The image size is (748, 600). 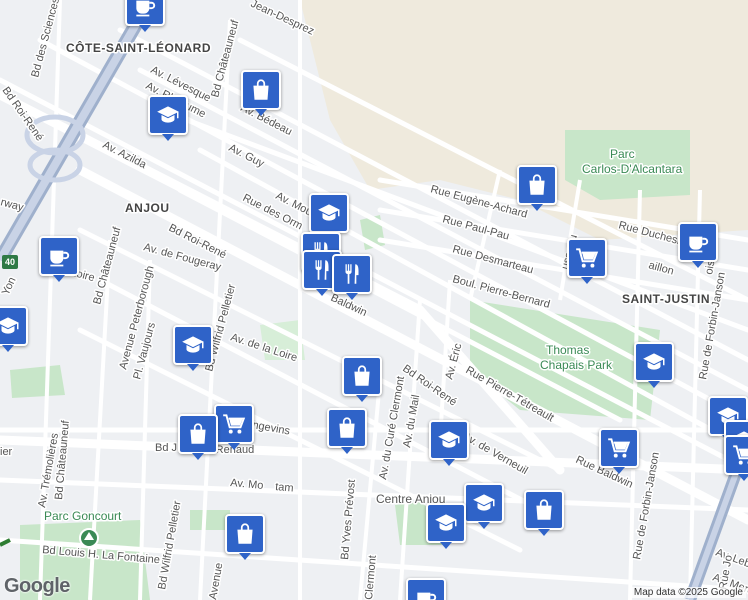 What do you see at coordinates (147, 208) in the screenshot?
I see `label-anjou: ANJOU` at bounding box center [147, 208].